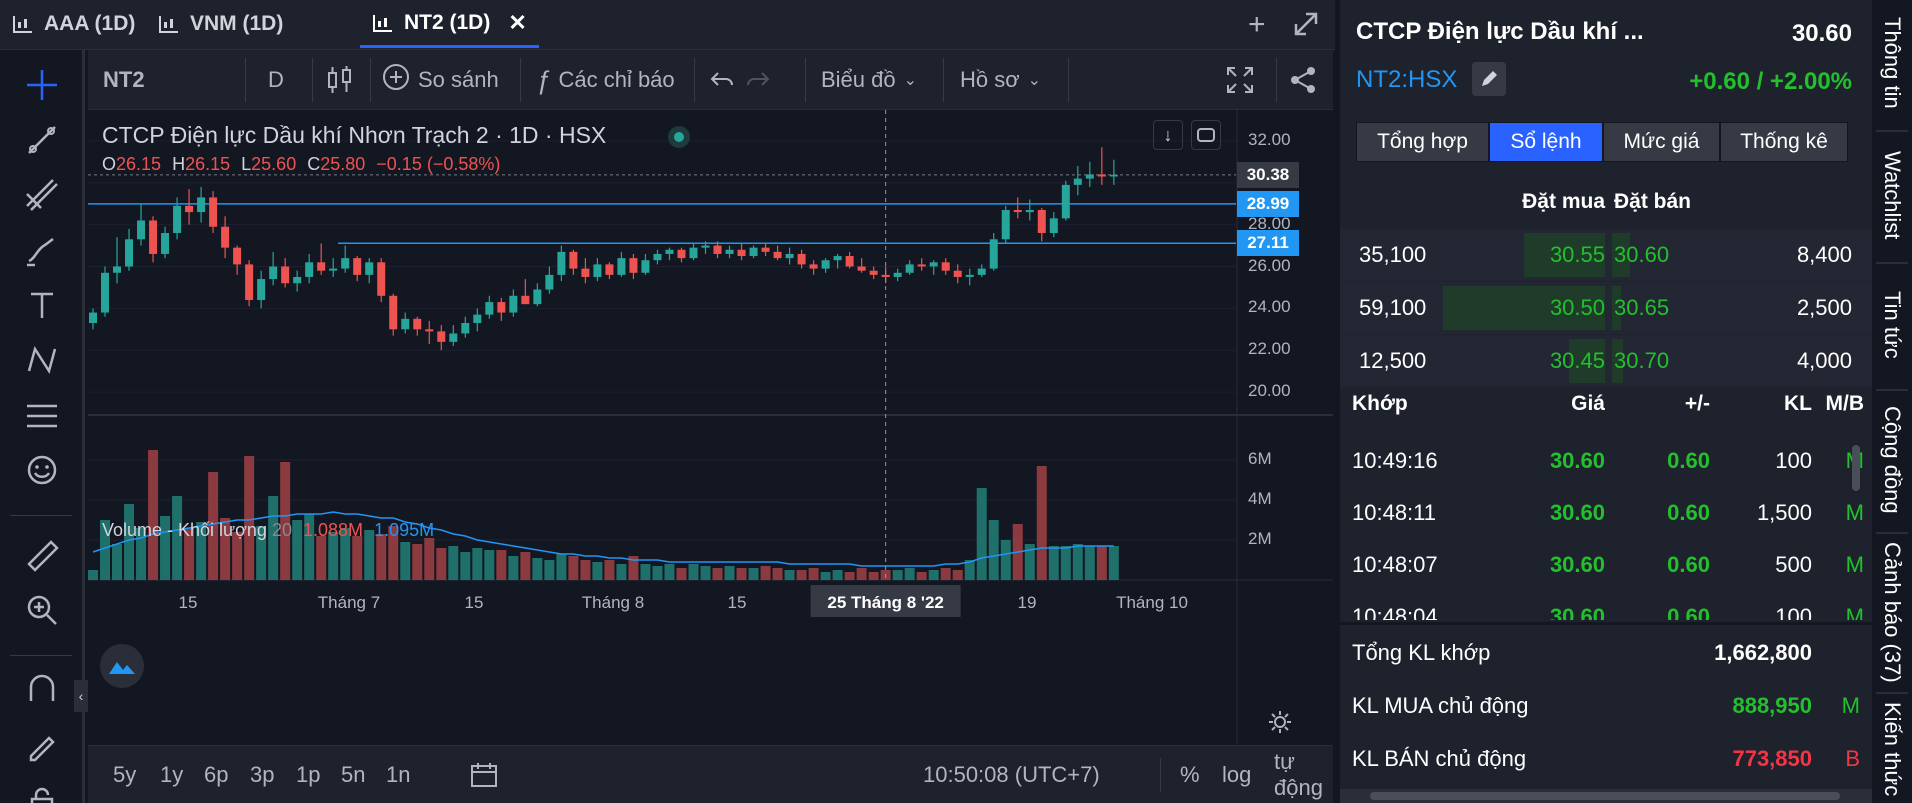 The height and width of the screenshot is (803, 1912). Describe the element at coordinates (1000, 80) in the screenshot. I see `profile-dropdown: Hồ sơ ⌄` at that location.